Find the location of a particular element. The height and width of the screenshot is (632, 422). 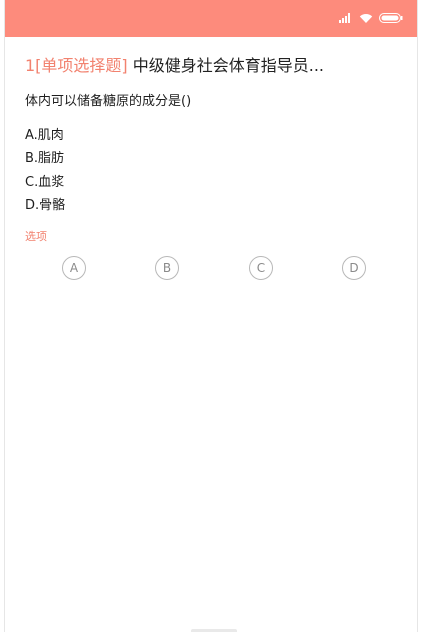

question-number-type: 1[单项选择题] is located at coordinates (76, 65).